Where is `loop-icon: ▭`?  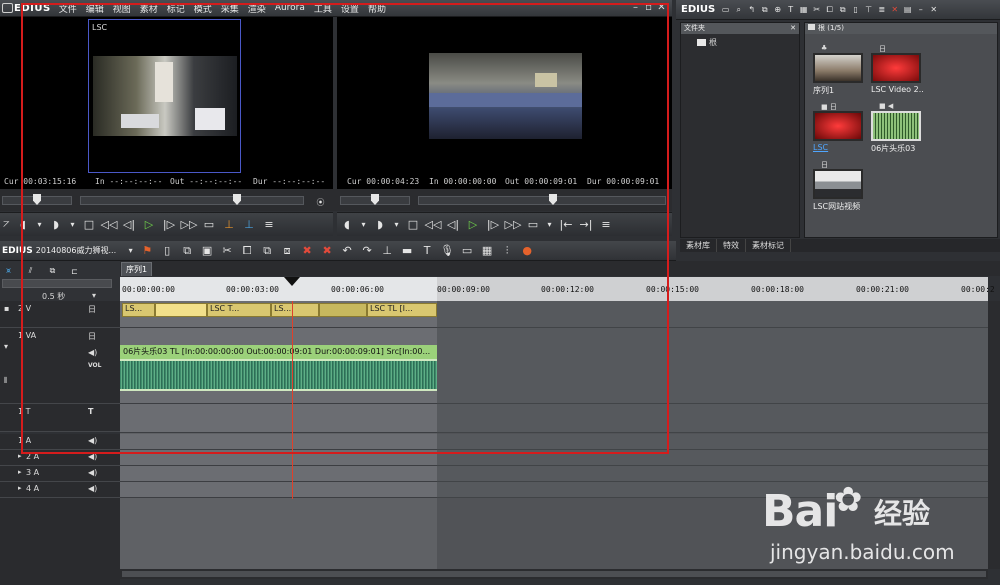
loop-icon: ▭ is located at coordinates (209, 225).